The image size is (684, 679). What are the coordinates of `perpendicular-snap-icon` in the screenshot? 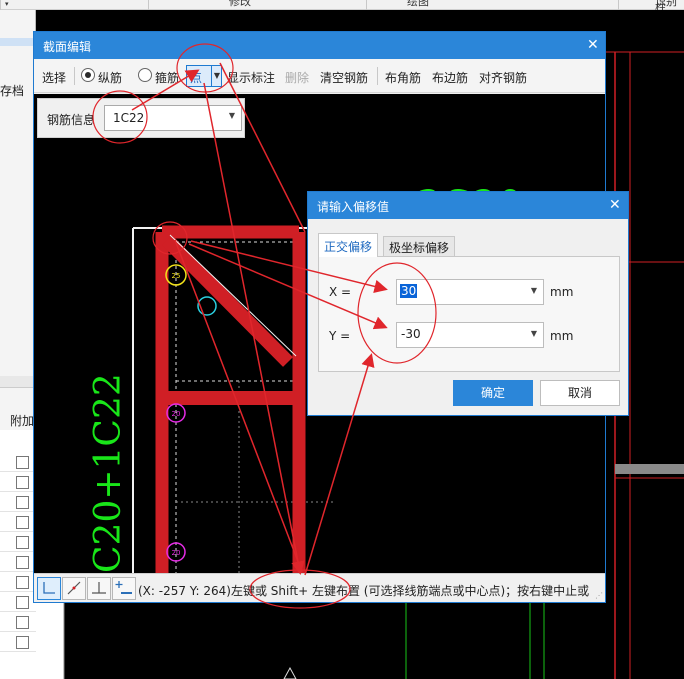 It's located at (99, 588).